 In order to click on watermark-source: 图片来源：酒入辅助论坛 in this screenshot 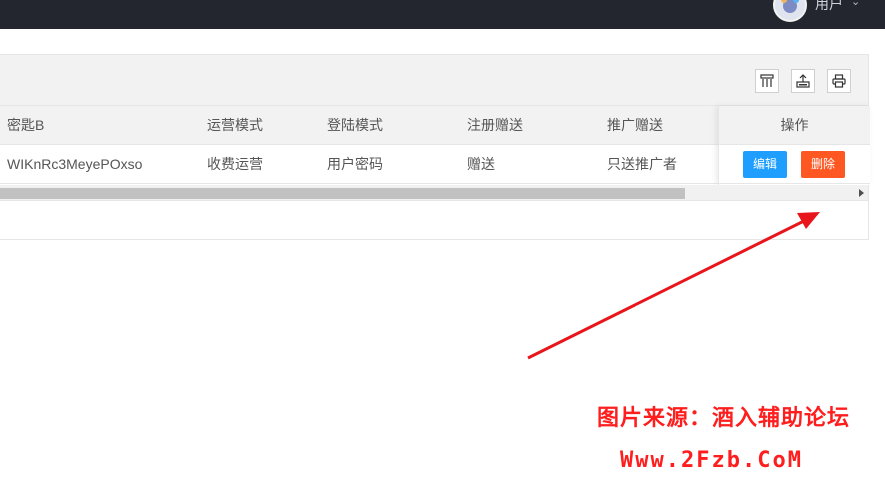, I will do `click(724, 418)`.